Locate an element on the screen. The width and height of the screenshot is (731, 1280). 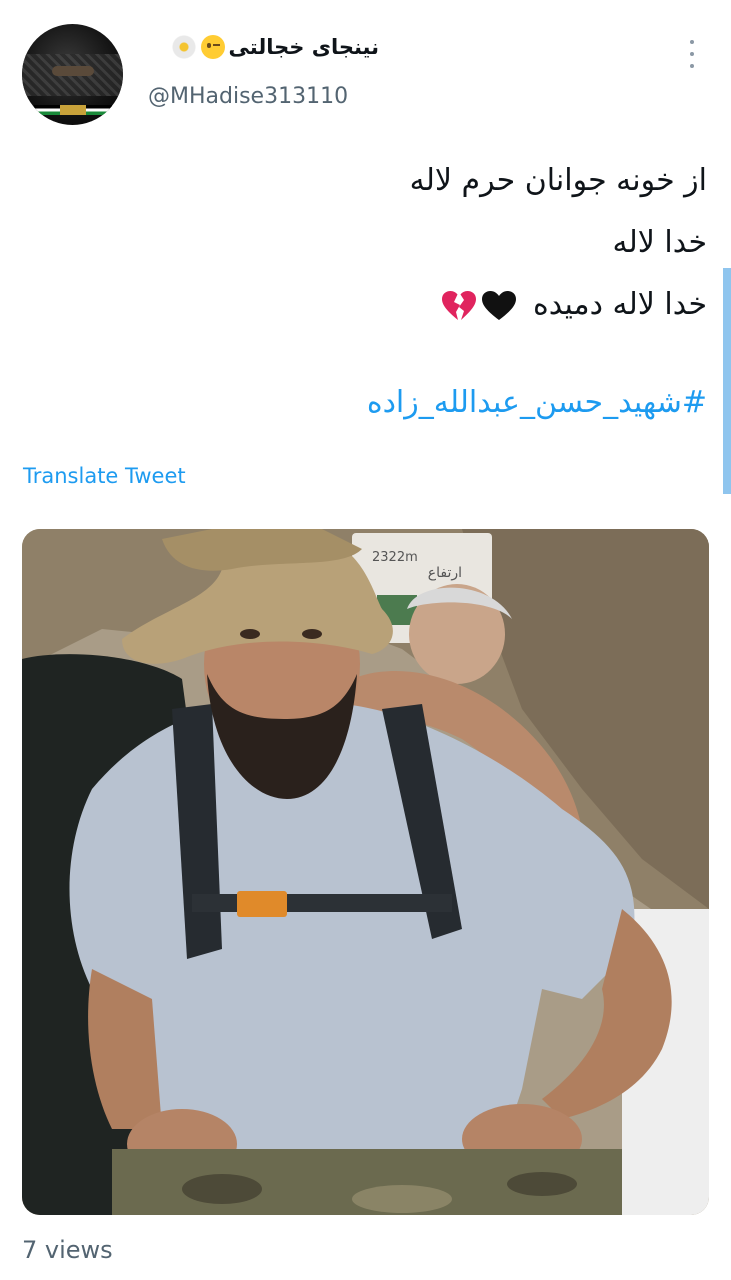
author-handle: @MHadise313110 is located at coordinates (248, 96).